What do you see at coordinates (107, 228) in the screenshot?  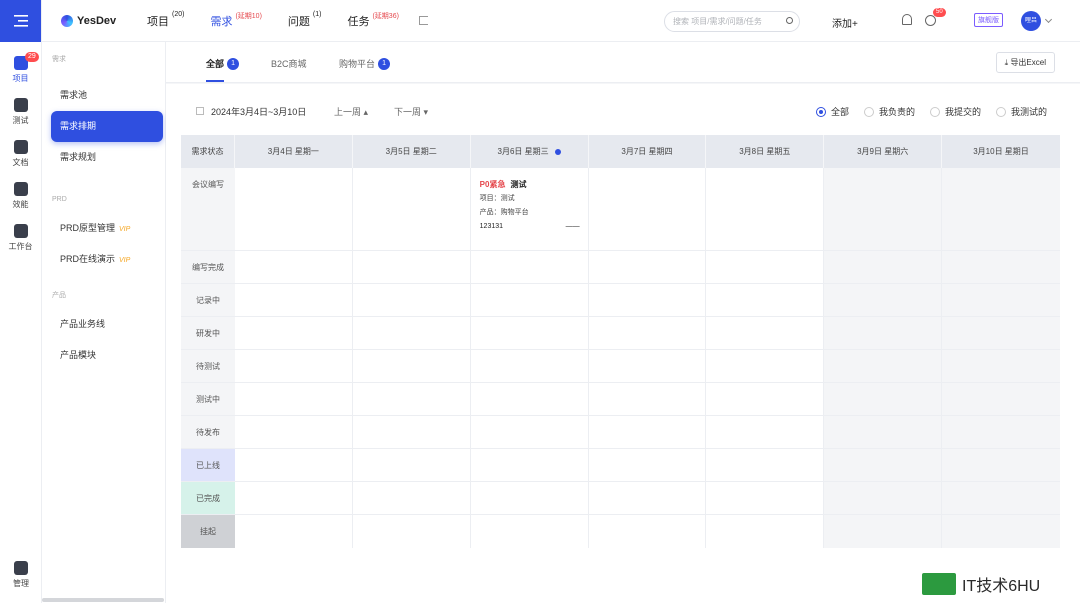 I see `sidebar-item-prd-prototype: PRD原型管理 VIP` at bounding box center [107, 228].